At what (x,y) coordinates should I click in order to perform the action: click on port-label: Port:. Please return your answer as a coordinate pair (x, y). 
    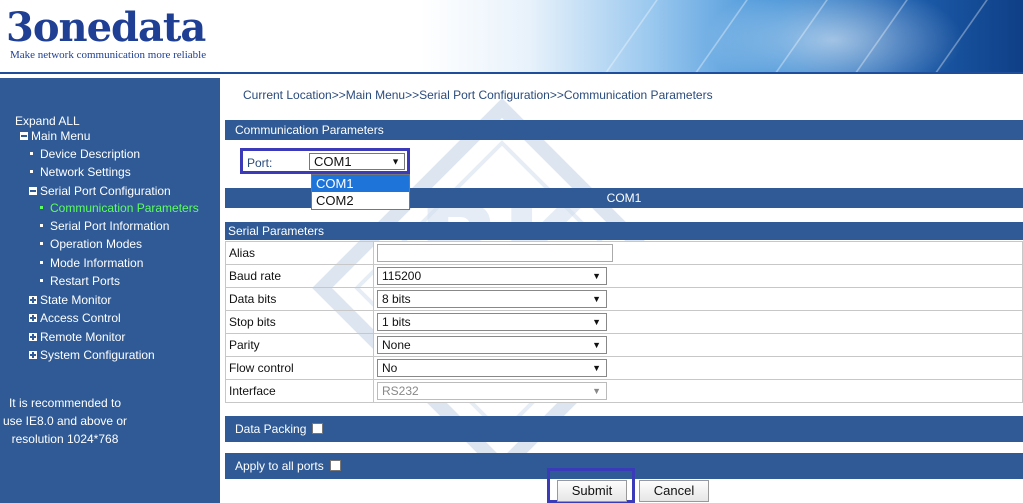
    Looking at the image, I should click on (260, 163).